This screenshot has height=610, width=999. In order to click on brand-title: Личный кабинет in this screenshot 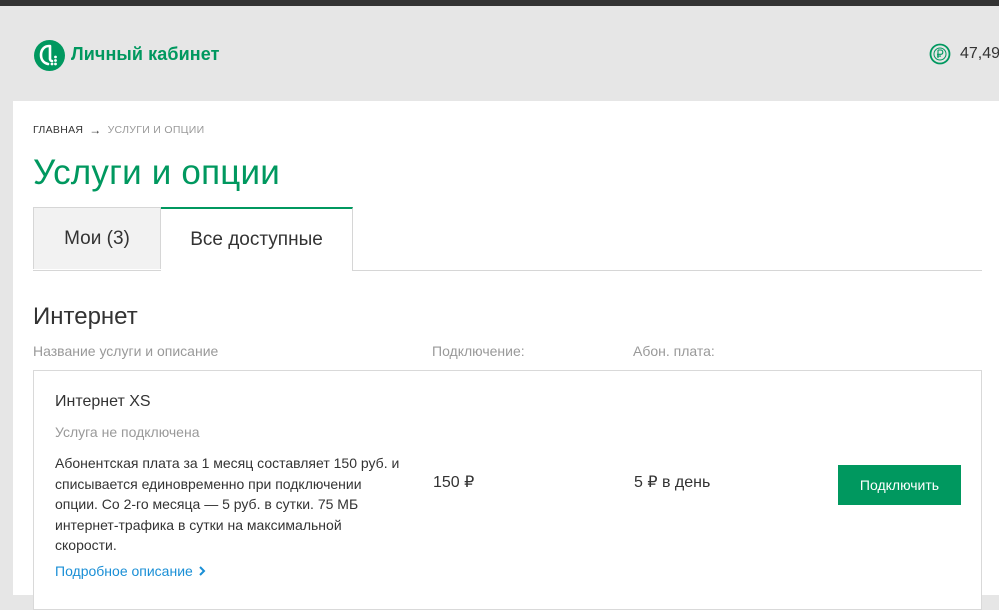, I will do `click(145, 54)`.